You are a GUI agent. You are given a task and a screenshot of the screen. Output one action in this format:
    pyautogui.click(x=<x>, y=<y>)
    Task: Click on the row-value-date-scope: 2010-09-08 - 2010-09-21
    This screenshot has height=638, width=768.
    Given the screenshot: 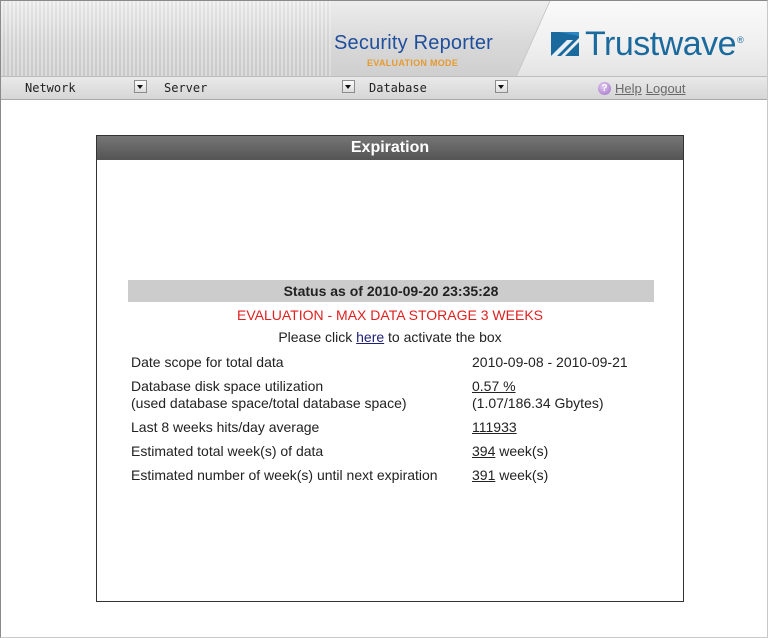 What is the action you would take?
    pyautogui.click(x=550, y=362)
    